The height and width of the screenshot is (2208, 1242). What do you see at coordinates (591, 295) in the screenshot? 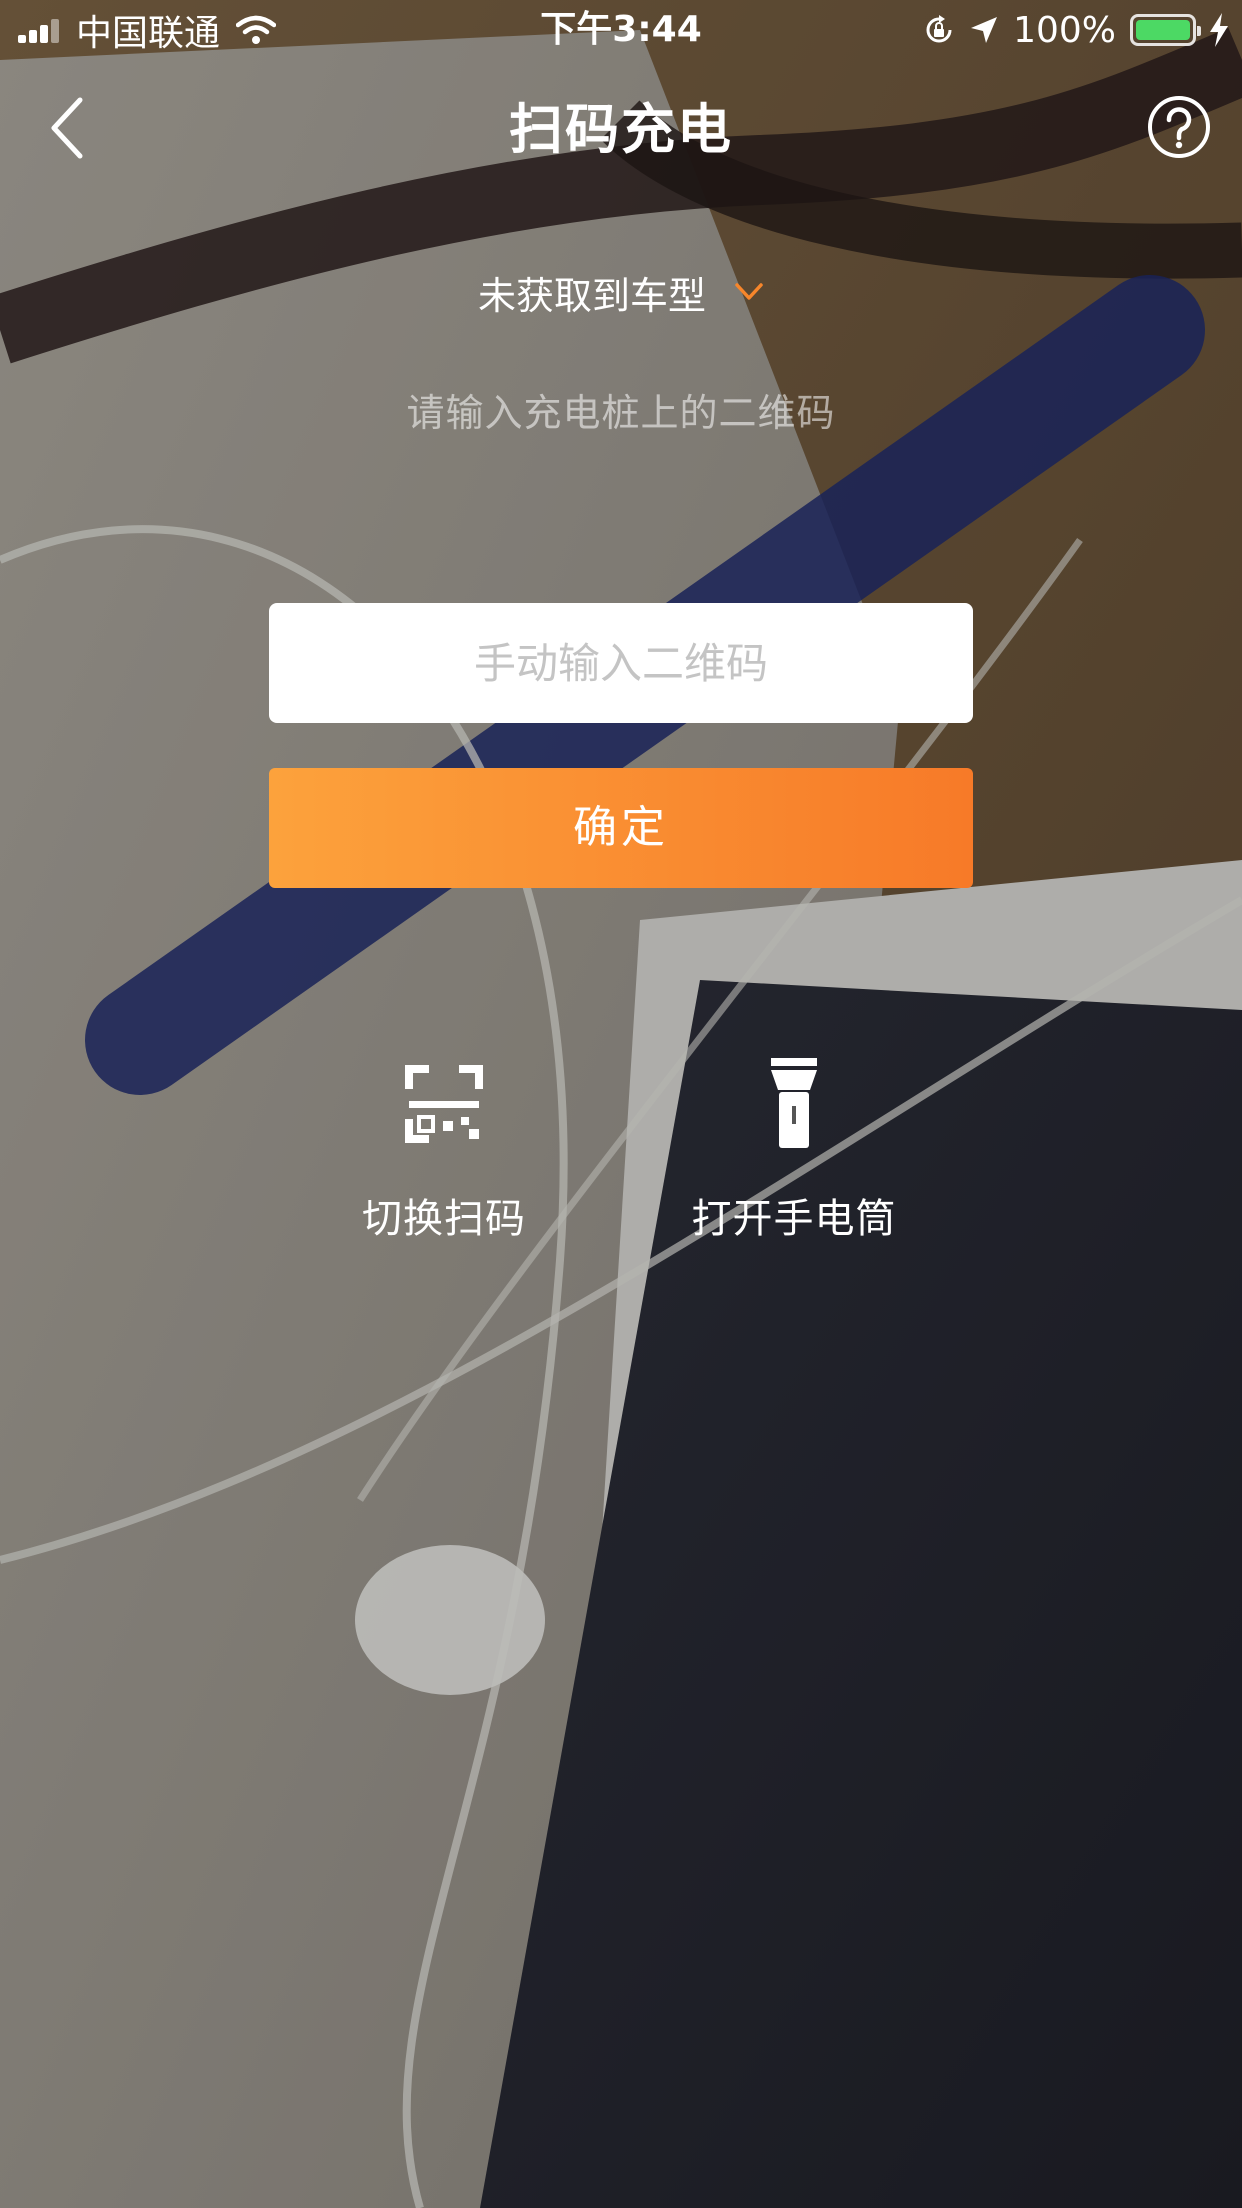
I see `vehicle-selector-label: 未获取到车型` at bounding box center [591, 295].